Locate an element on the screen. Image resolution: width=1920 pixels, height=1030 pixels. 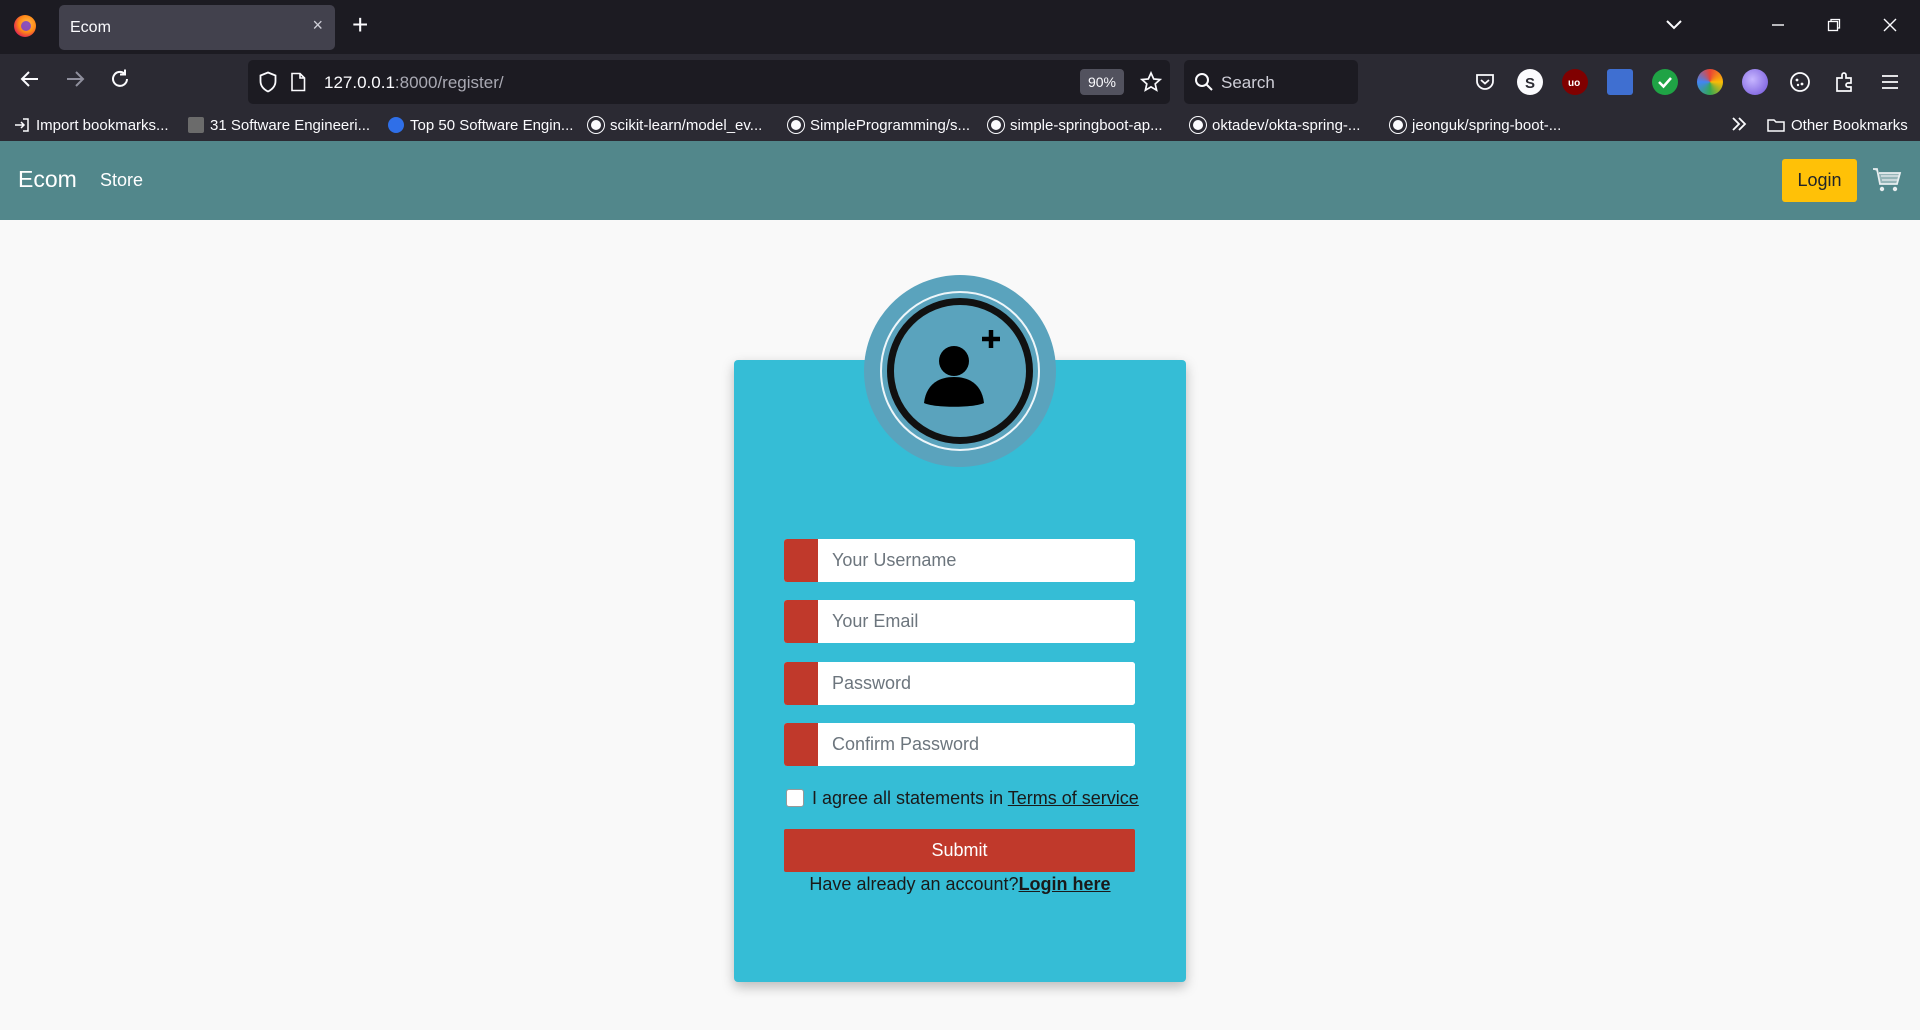
check-extension-icon is located at coordinates (1665, 82).